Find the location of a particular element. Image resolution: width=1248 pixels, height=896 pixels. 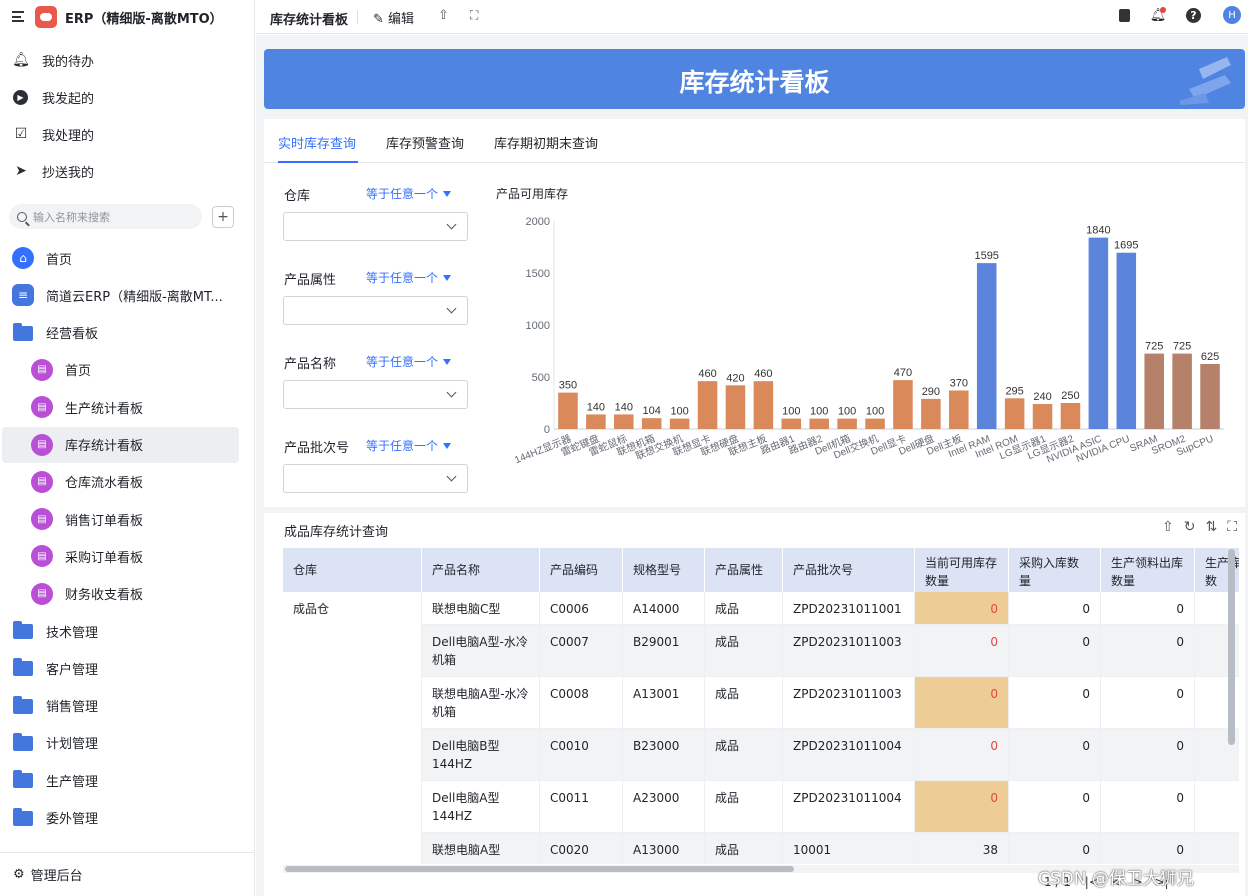

vertical-scrollbar is located at coordinates (1231, 647).